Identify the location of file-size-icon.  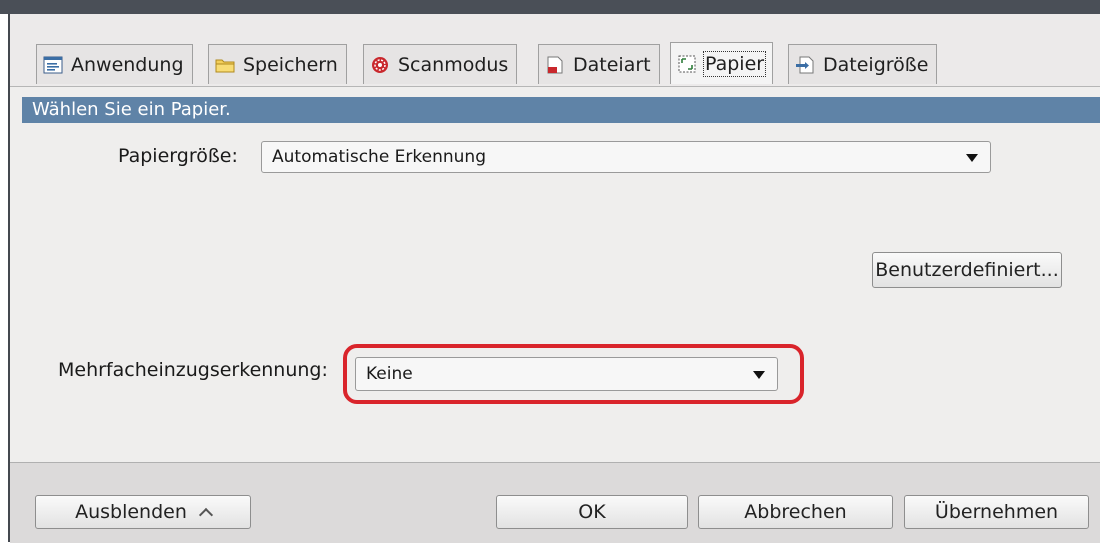
(805, 65).